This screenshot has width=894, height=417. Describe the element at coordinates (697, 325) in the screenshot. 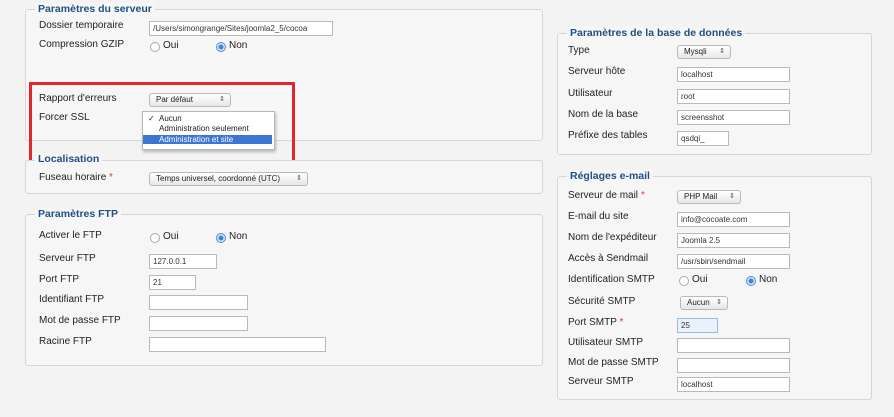

I see `smtp-port-input: 25` at that location.